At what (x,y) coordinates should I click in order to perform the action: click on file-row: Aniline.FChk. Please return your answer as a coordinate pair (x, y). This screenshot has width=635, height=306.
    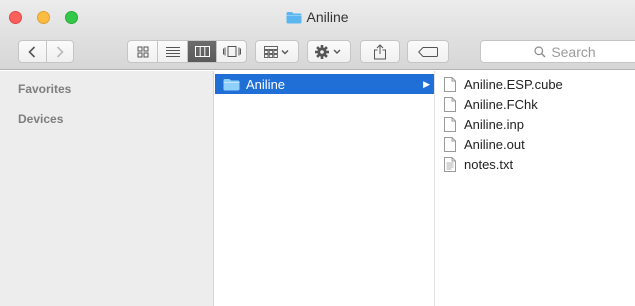
    Looking at the image, I should click on (491, 104).